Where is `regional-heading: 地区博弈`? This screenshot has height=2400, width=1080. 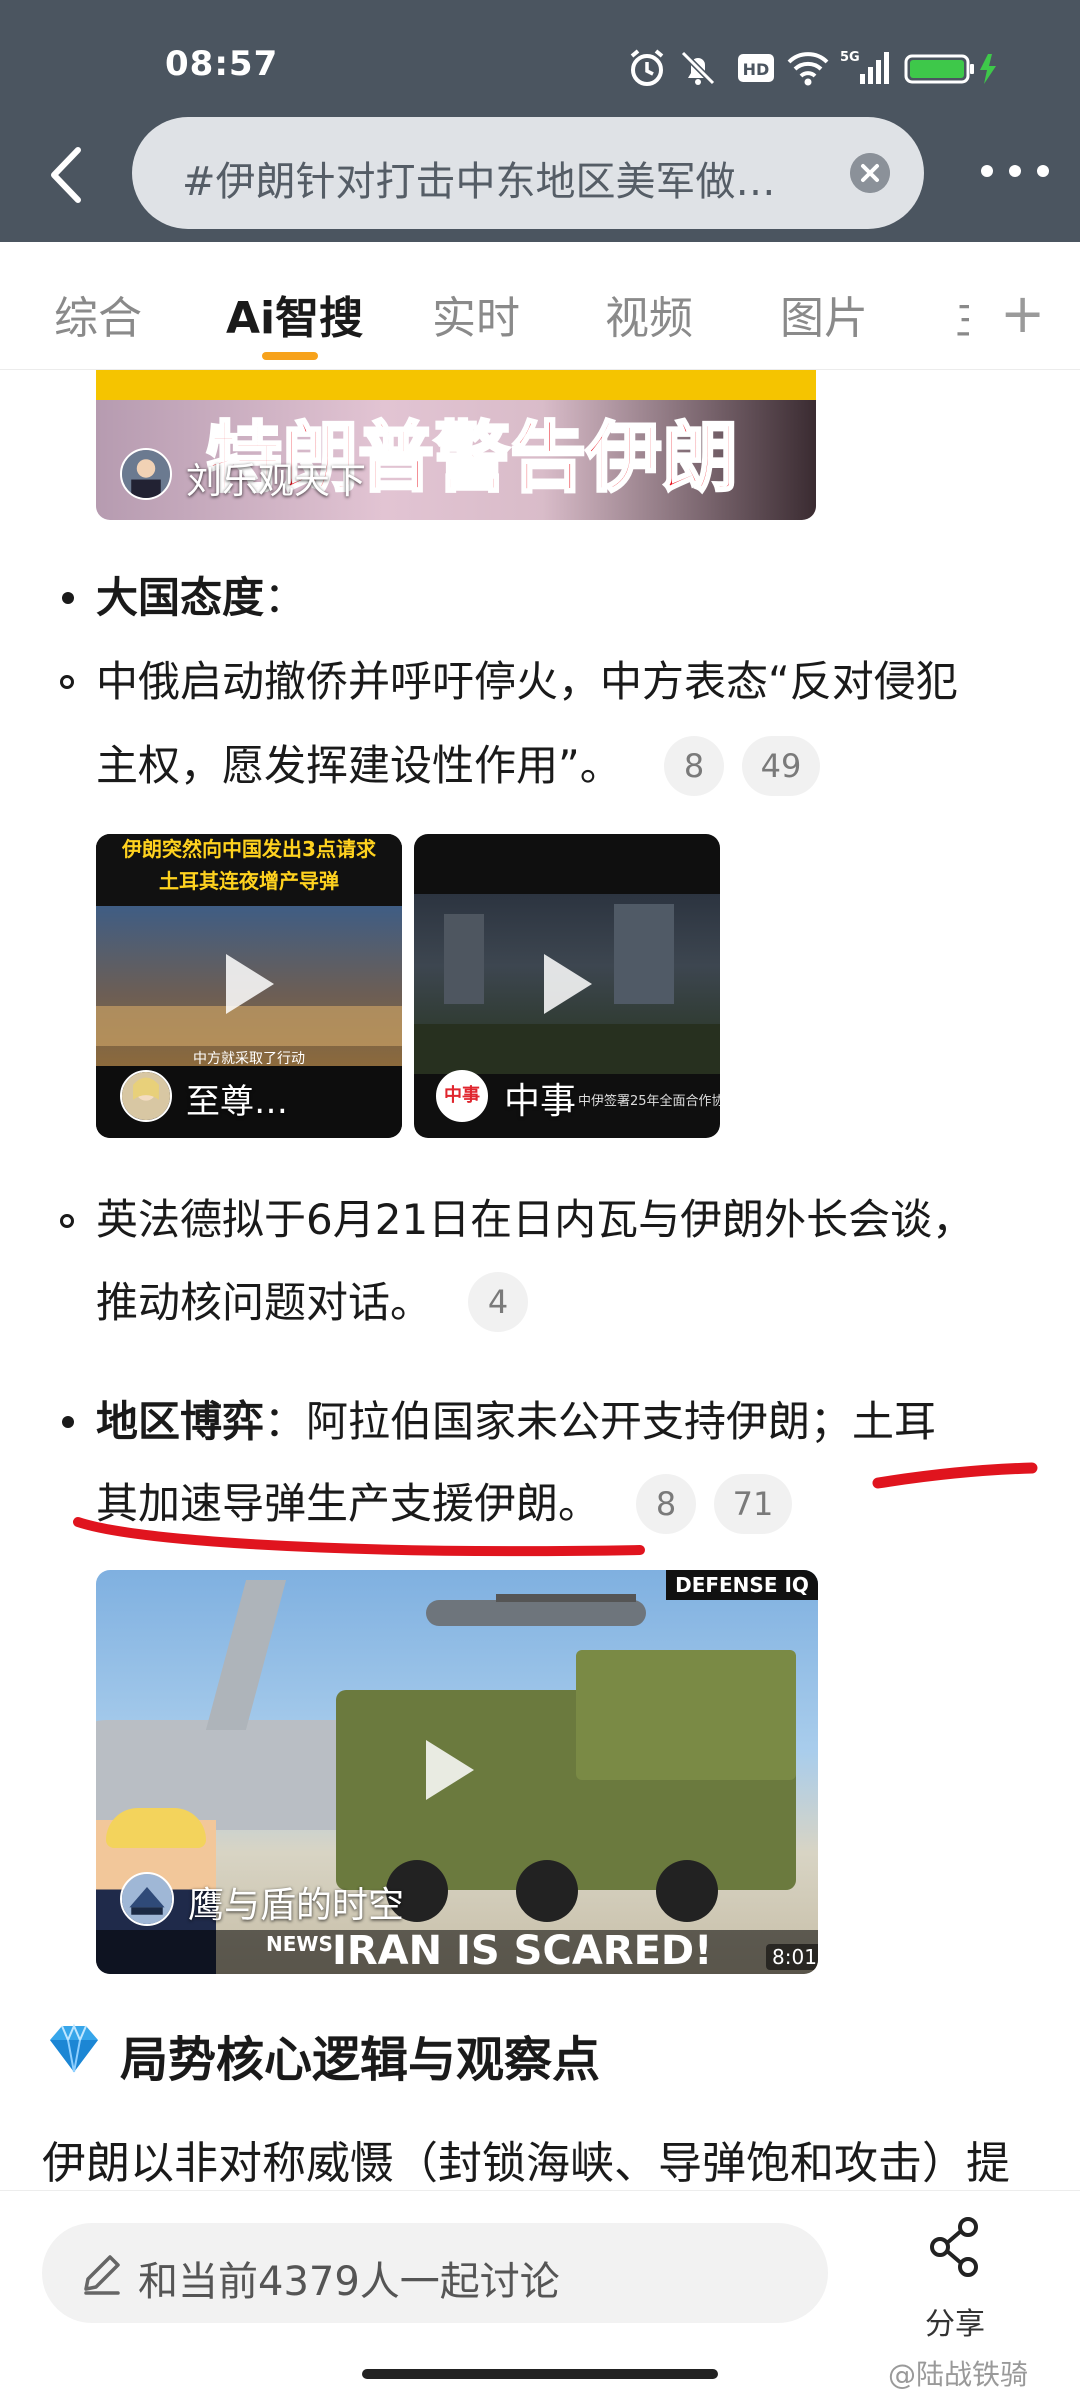
regional-heading: 地区博弈 is located at coordinates (180, 1421).